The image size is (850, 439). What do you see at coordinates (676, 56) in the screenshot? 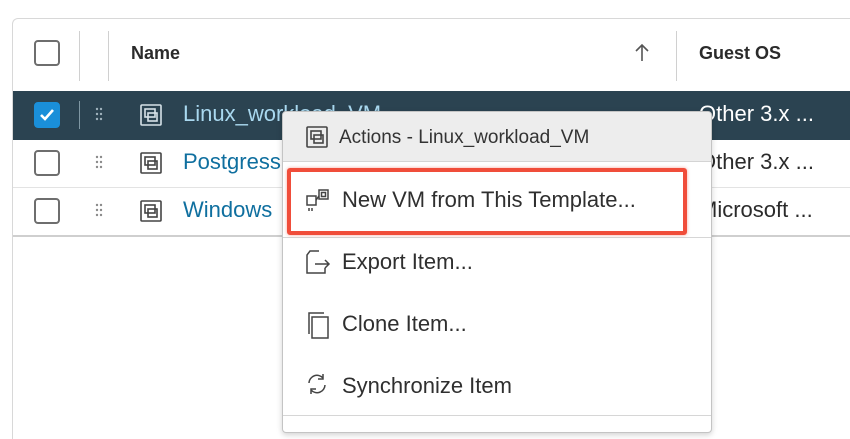
I see `column-resize-handle` at bounding box center [676, 56].